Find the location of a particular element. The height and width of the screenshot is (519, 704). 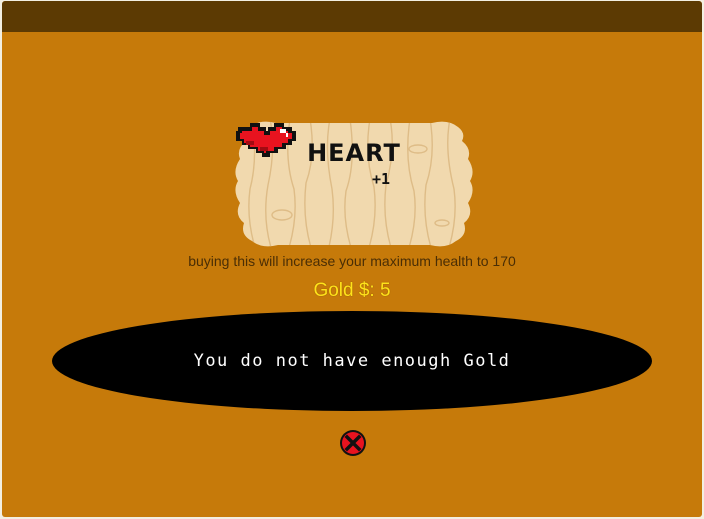

message-text: You do not have enough Gold is located at coordinates (352, 361).